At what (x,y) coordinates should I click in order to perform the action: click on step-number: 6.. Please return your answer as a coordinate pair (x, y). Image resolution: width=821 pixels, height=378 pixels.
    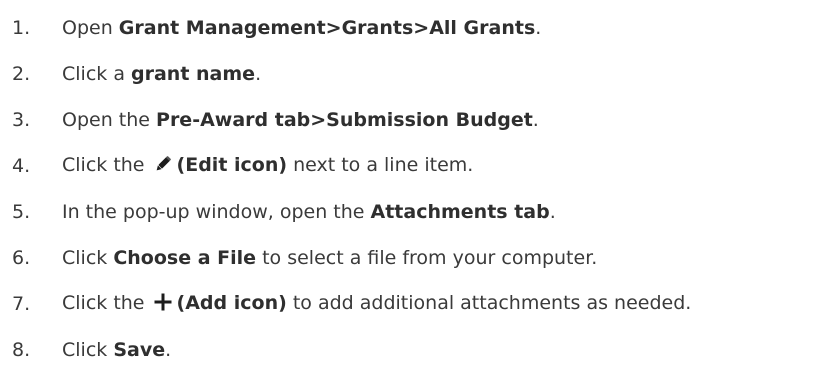
    Looking at the image, I should click on (21, 258).